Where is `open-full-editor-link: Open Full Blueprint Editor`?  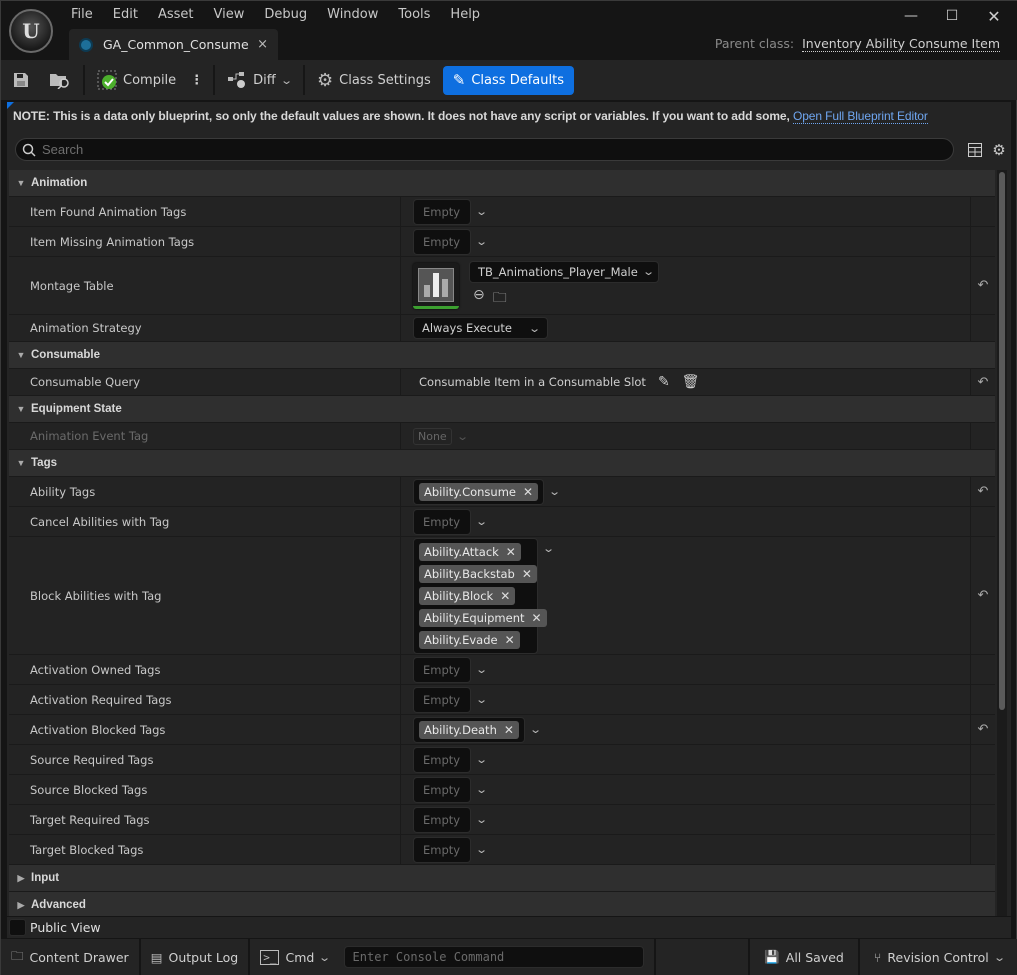 open-full-editor-link: Open Full Blueprint Editor is located at coordinates (860, 116).